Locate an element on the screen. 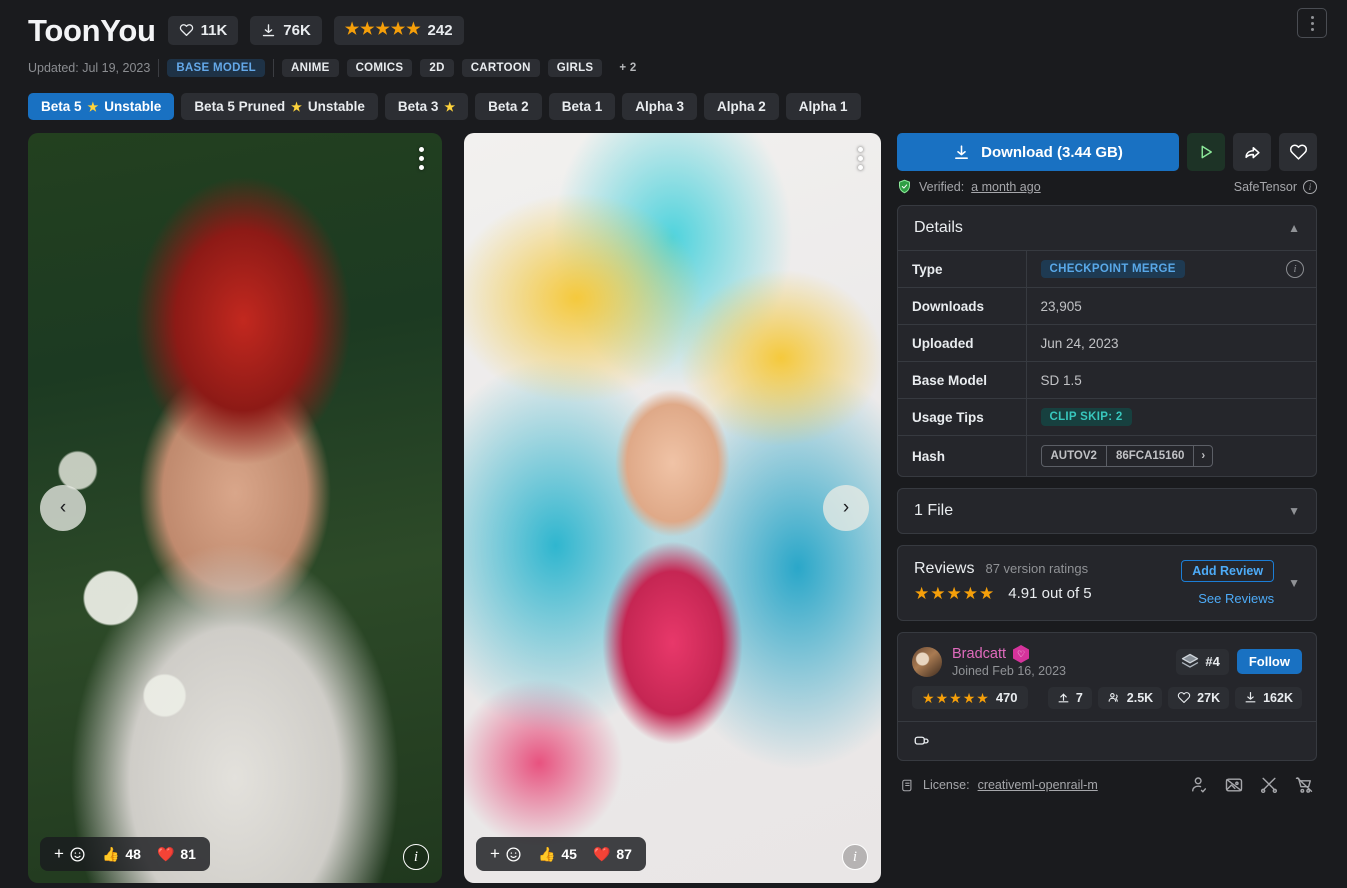 The height and width of the screenshot is (888, 1347). thumbs-up-reaction-2: 👍 45 is located at coordinates (557, 854).